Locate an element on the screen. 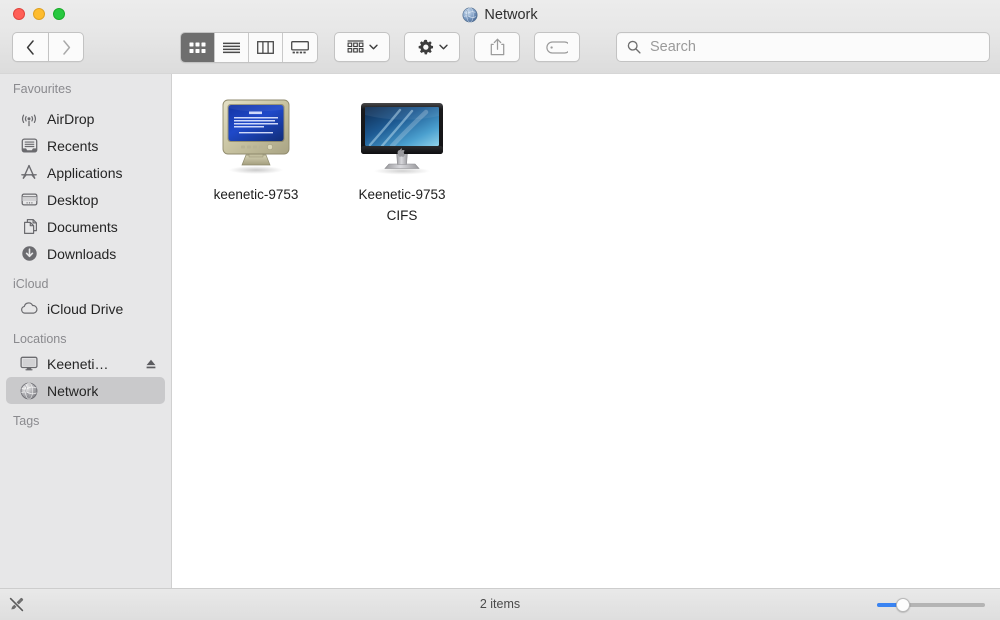 The width and height of the screenshot is (1000, 620). airdrop-icon is located at coordinates (29, 119).